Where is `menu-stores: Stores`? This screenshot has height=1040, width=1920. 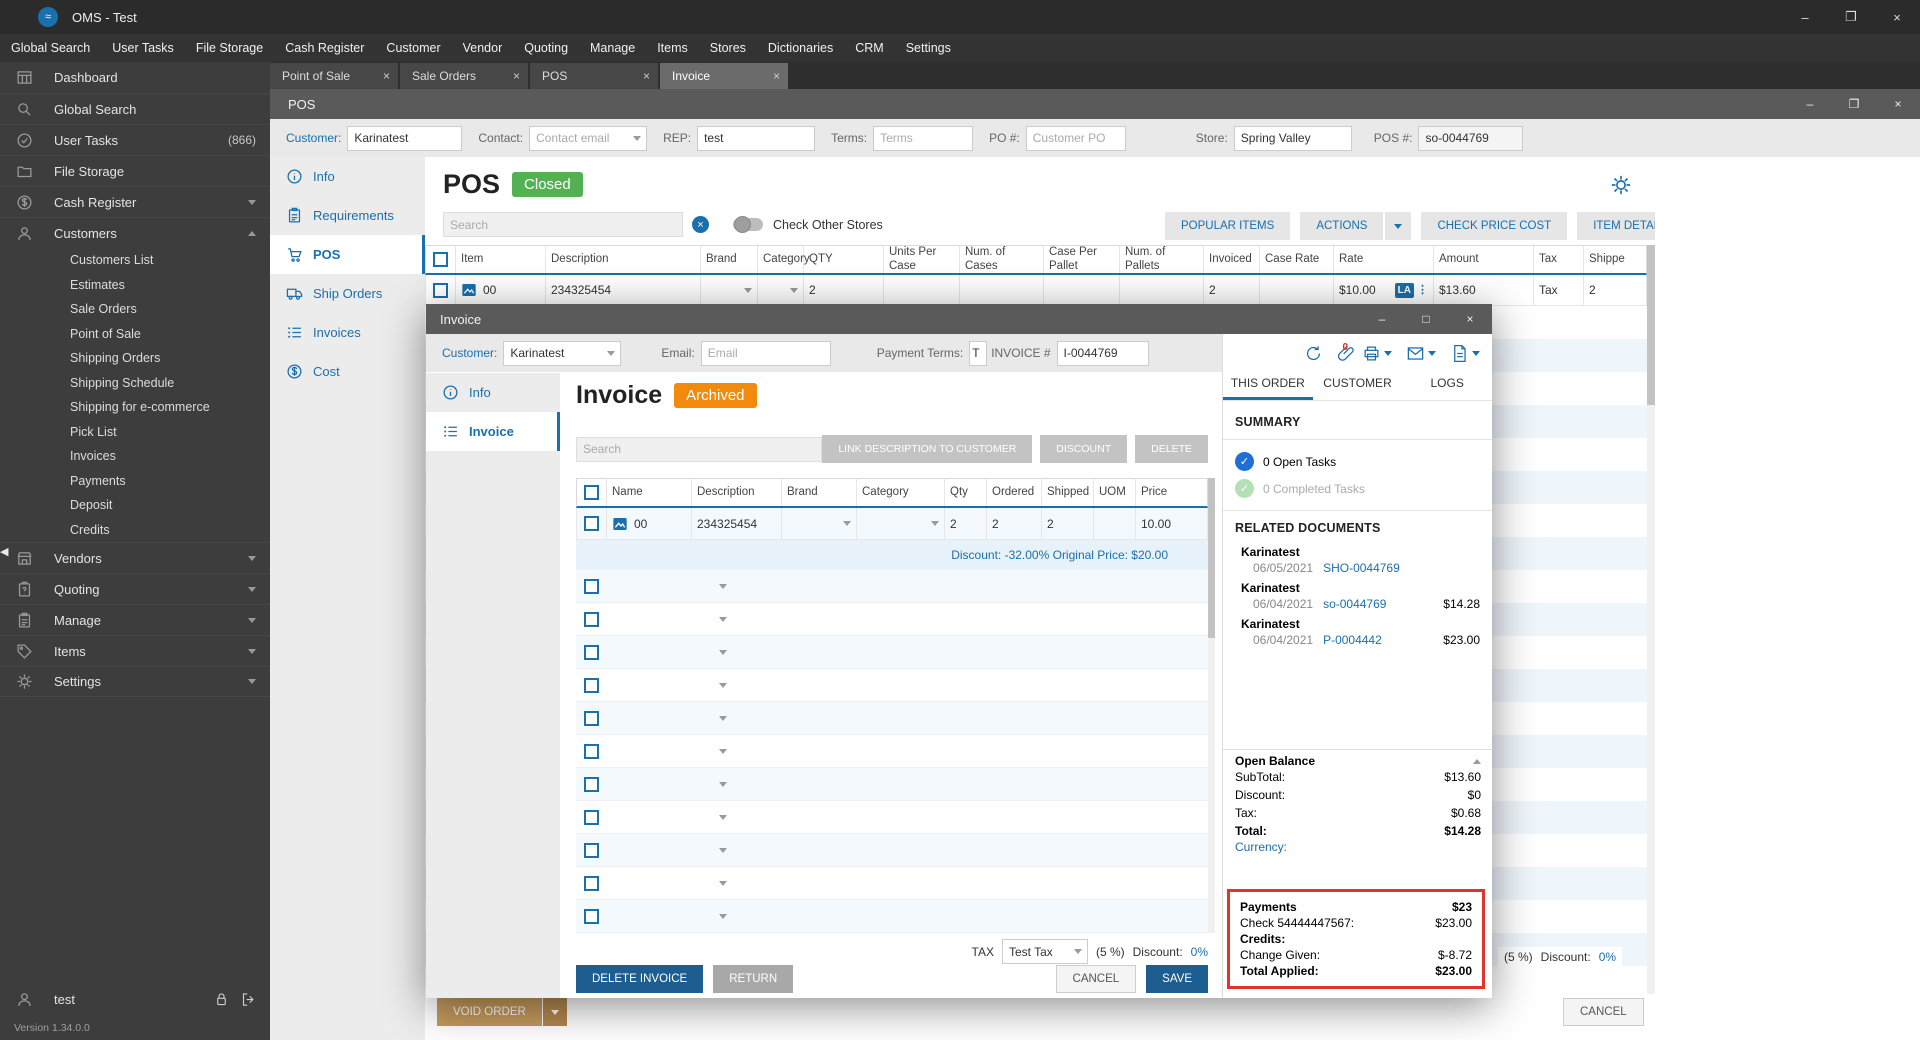 menu-stores: Stores is located at coordinates (728, 48).